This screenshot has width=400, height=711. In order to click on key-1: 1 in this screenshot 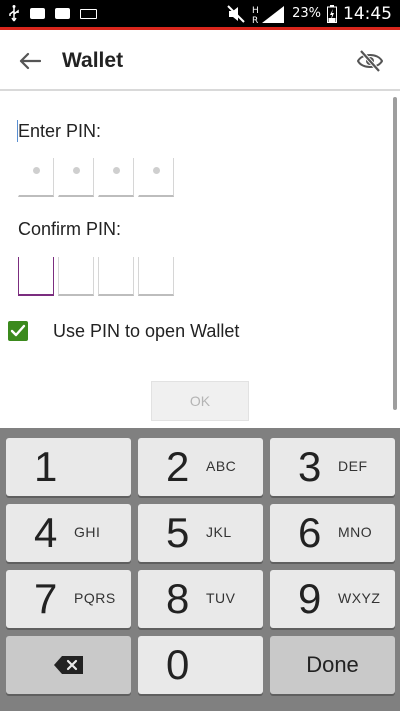, I will do `click(68, 467)`.